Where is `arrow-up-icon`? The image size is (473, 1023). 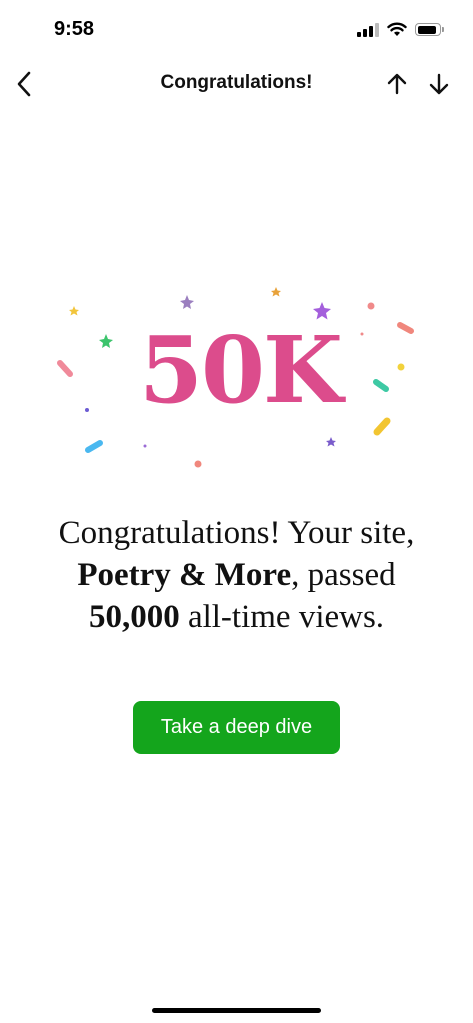
arrow-up-icon is located at coordinates (397, 84).